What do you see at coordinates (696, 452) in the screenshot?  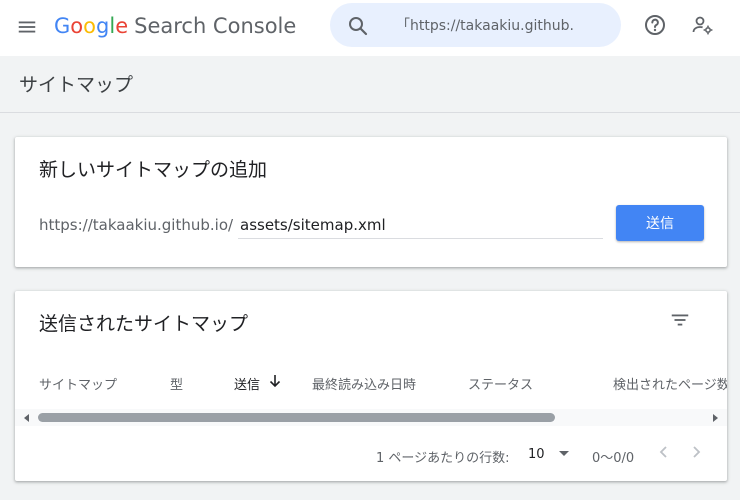 I see `chevron-right-icon` at bounding box center [696, 452].